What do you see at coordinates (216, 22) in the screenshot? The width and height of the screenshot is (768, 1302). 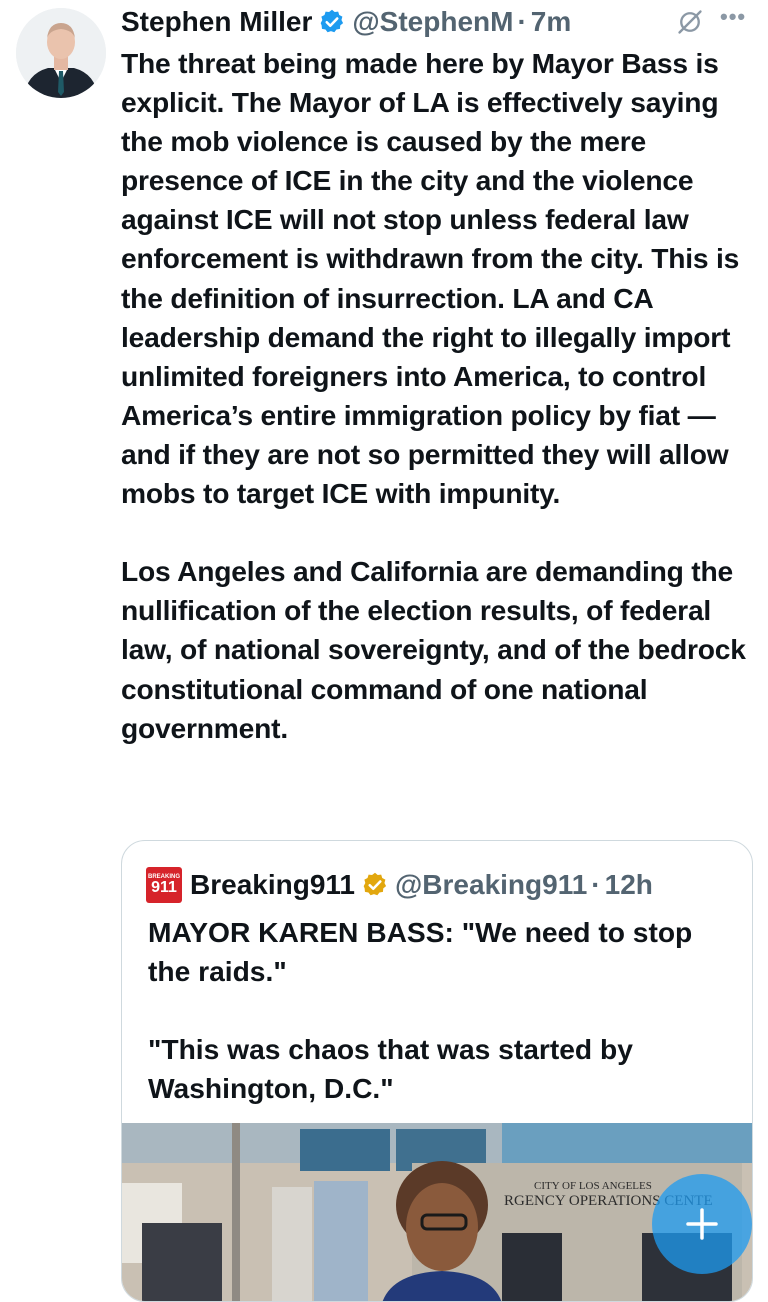 I see `author-name: Stephen Miller` at bounding box center [216, 22].